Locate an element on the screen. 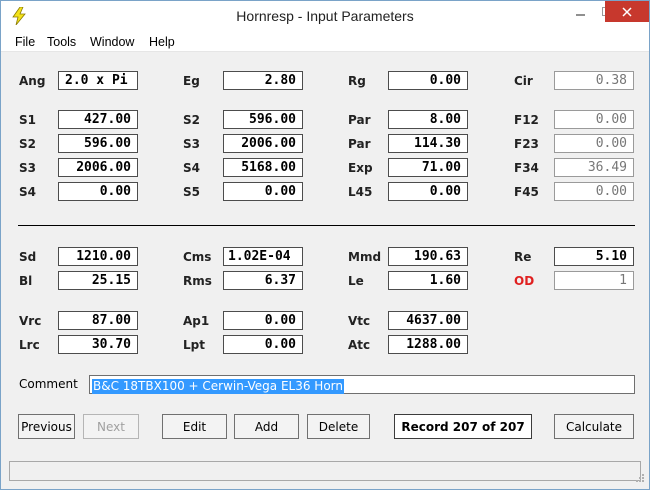 The width and height of the screenshot is (650, 490). menu-file-label: File is located at coordinates (25, 42).